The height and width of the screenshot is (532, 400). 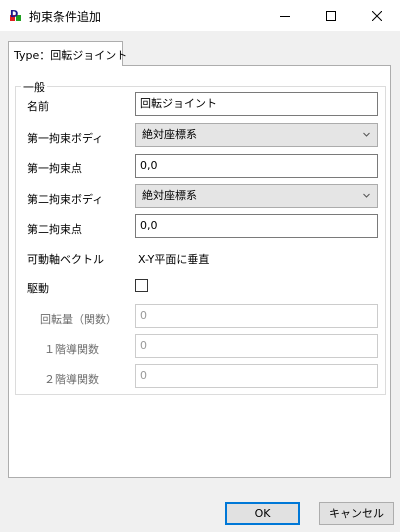 I want to click on close-button, so click(x=377, y=15).